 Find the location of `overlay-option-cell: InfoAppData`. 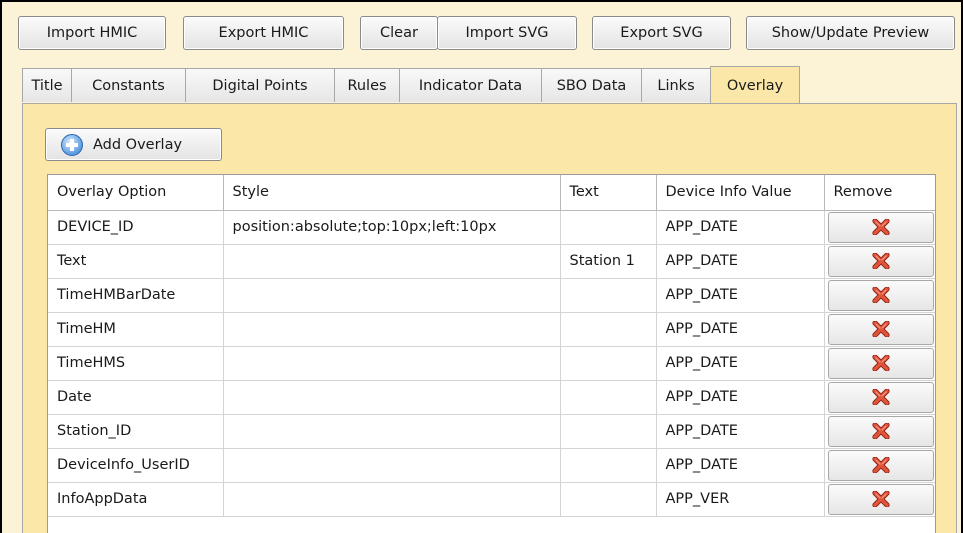

overlay-option-cell: InfoAppData is located at coordinates (136, 499).